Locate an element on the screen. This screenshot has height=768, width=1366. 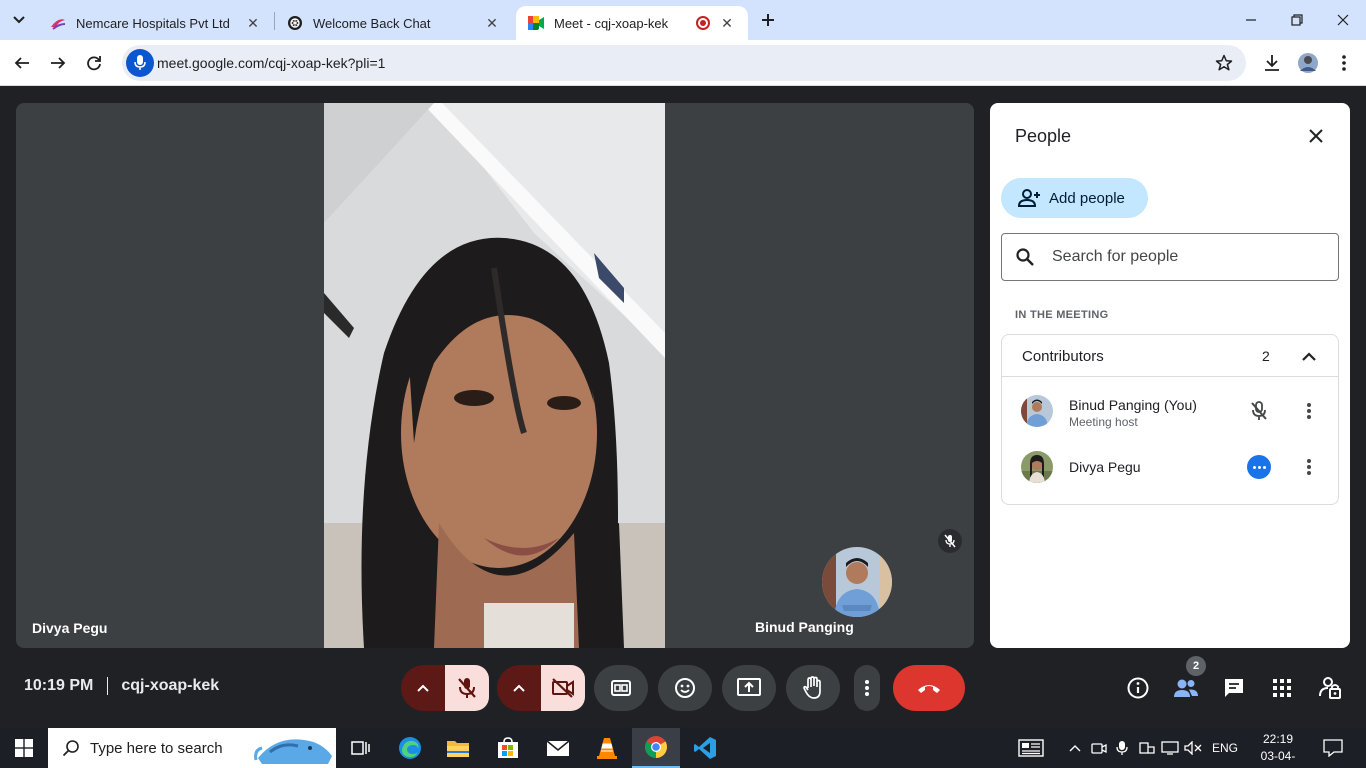
contributors-header: Contributors 2 is located at coordinates (1170, 356).